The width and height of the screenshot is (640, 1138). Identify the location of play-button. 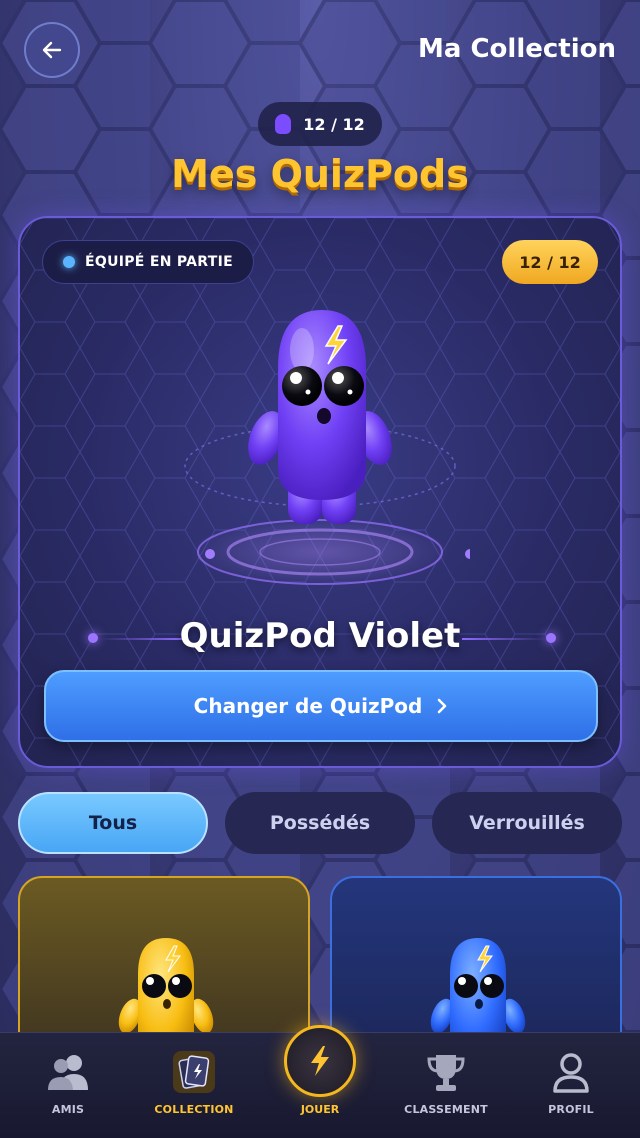
(320, 1061).